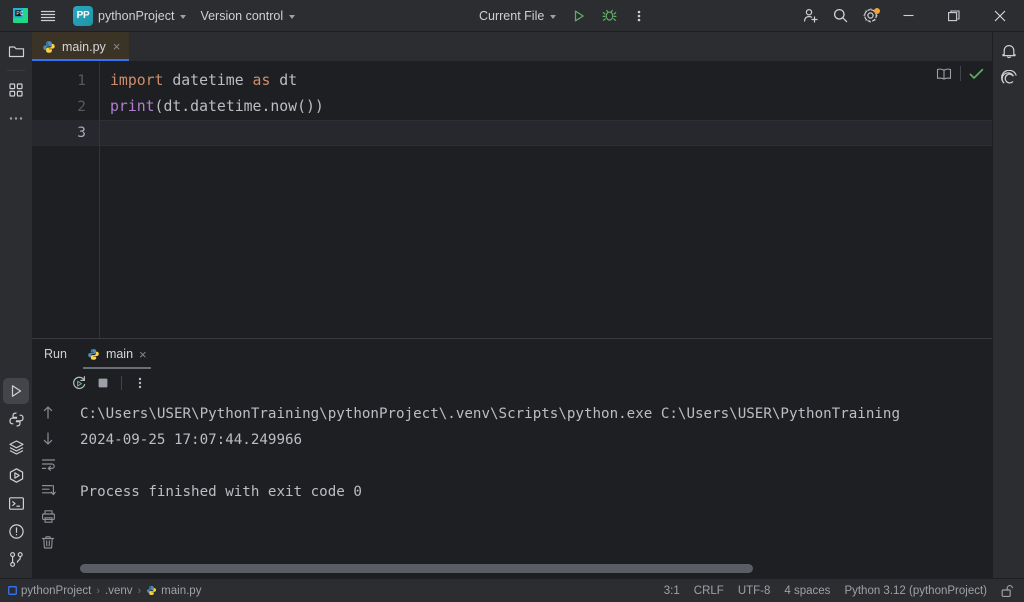  What do you see at coordinates (48, 438) in the screenshot?
I see `arrow-down-icon` at bounding box center [48, 438].